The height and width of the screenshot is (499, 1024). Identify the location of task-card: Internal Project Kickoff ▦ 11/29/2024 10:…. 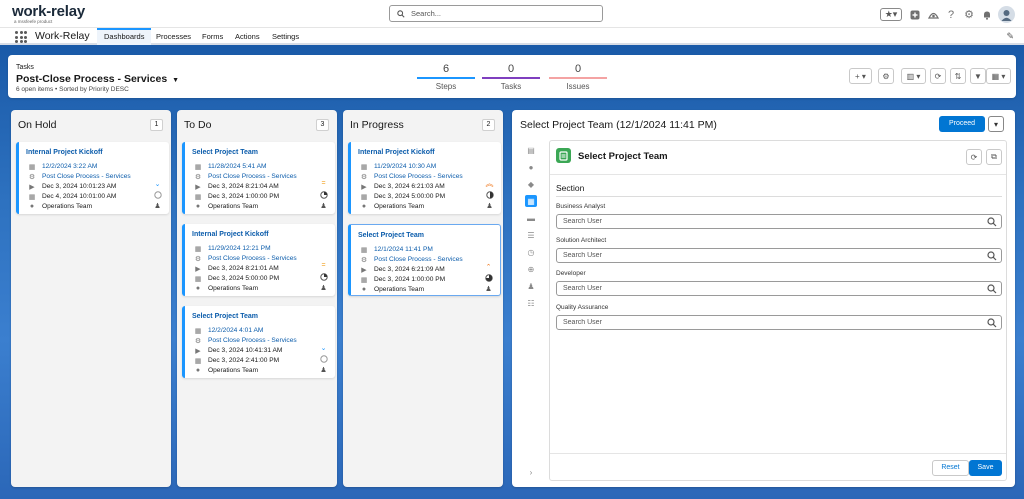
(424, 178).